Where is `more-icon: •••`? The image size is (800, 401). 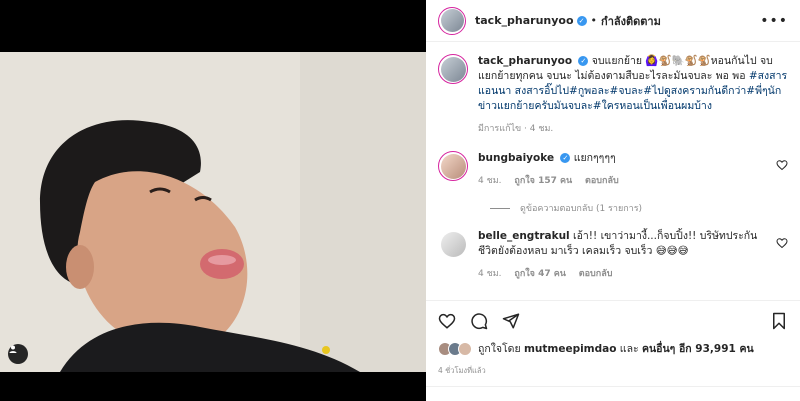
more-icon: ••• is located at coordinates (774, 21).